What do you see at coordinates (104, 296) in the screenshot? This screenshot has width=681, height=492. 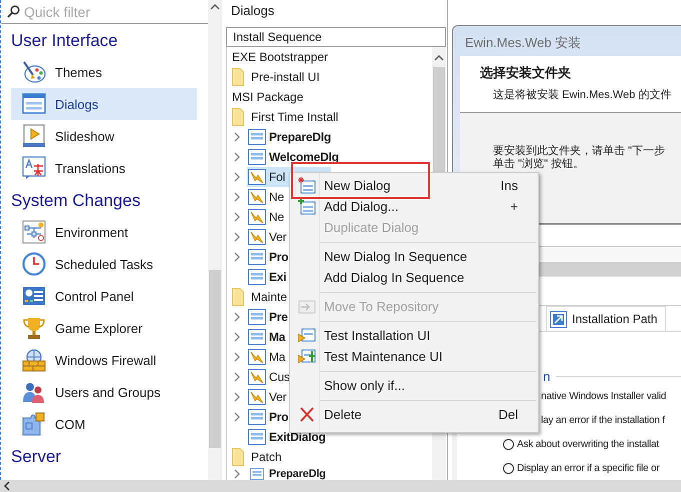 I see `sidebar-item: Control Panel` at bounding box center [104, 296].